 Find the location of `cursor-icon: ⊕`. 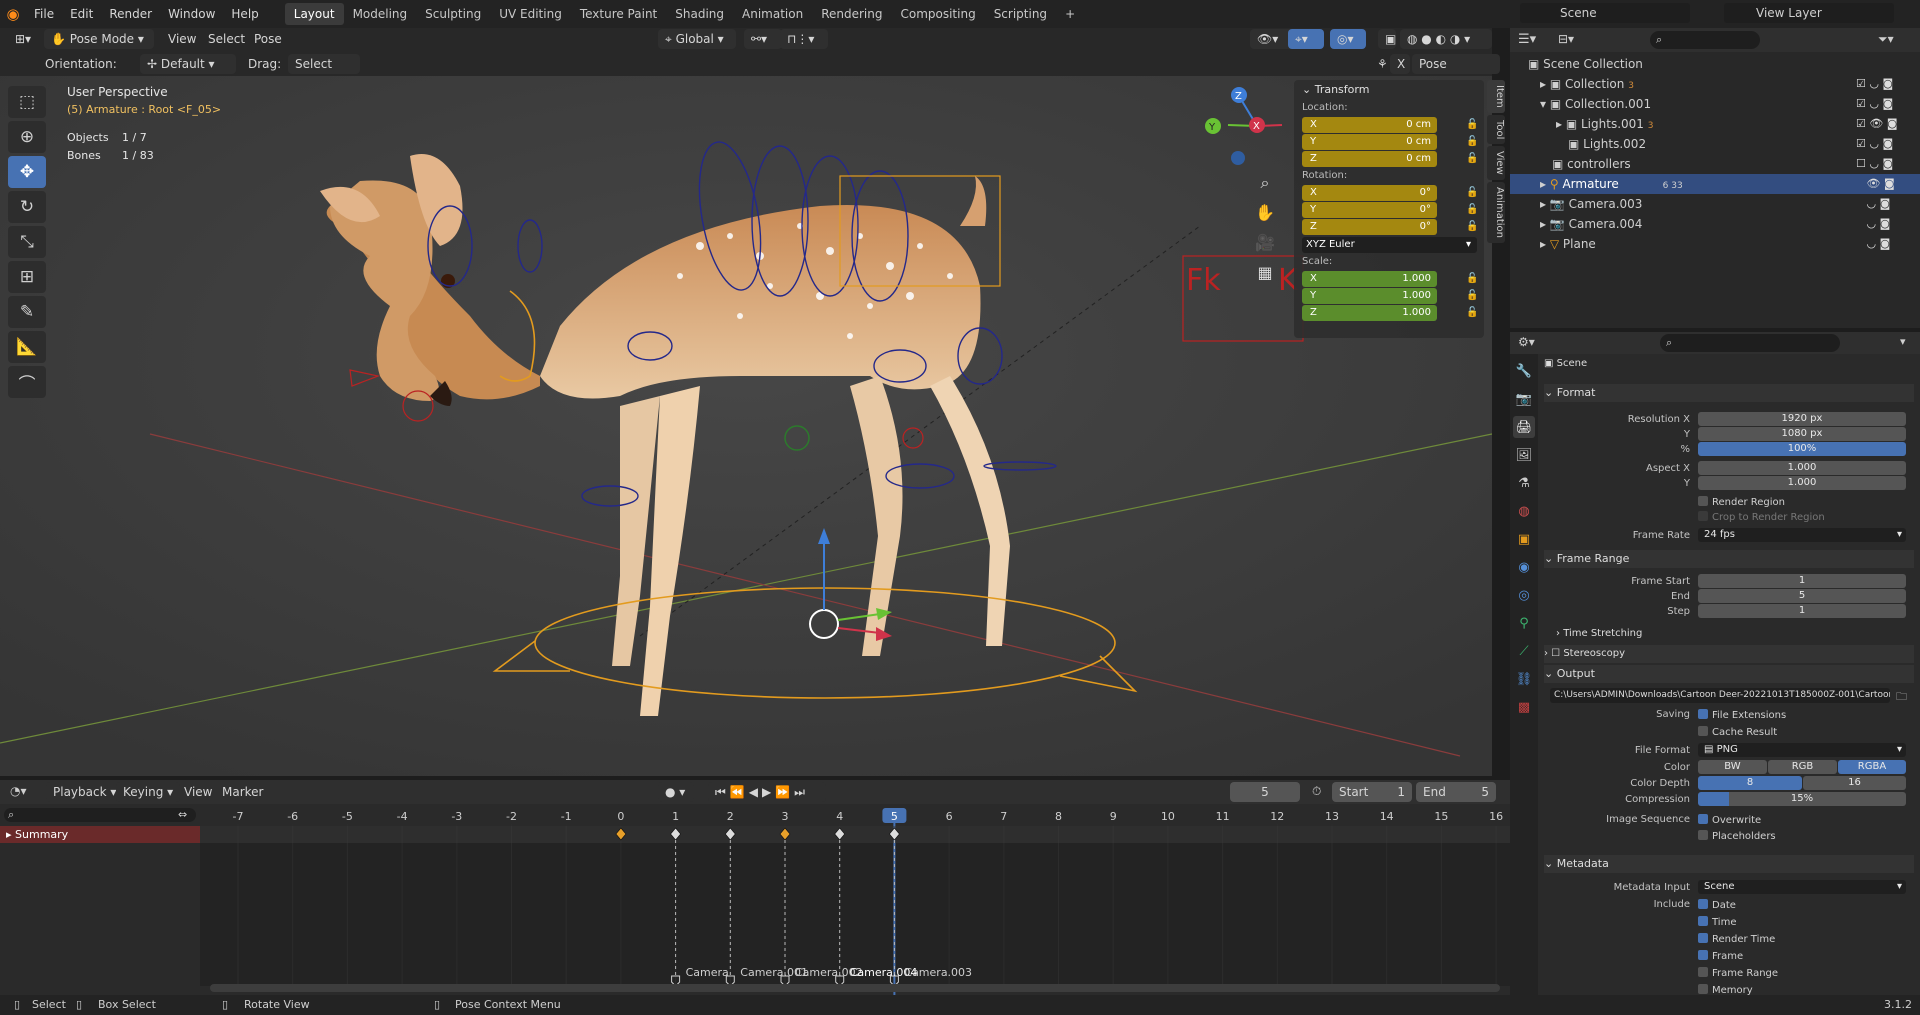

cursor-icon: ⊕ is located at coordinates (27, 137).